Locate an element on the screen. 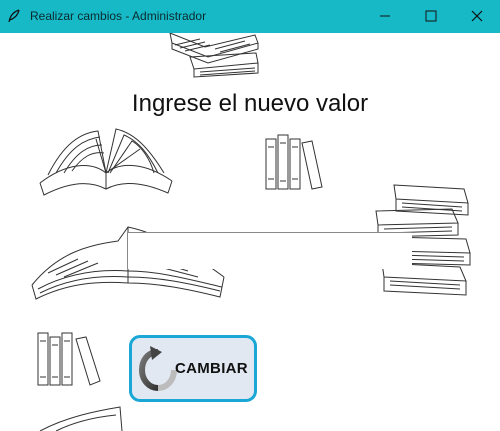  minimize-icon is located at coordinates (385, 16).